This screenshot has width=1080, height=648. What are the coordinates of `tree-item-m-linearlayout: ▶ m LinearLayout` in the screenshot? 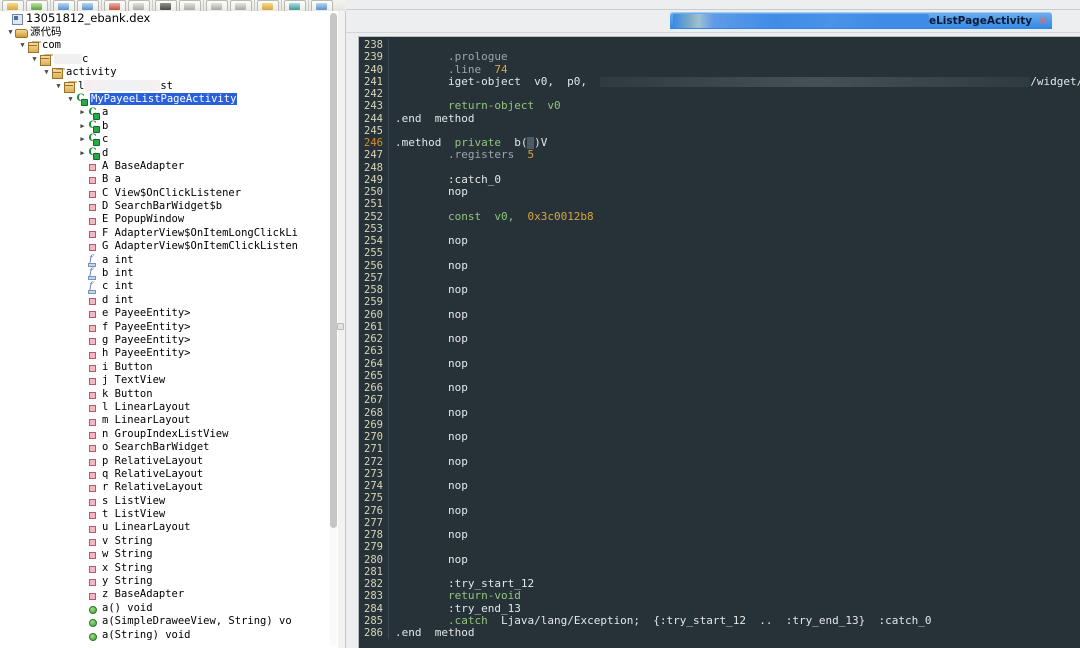 It's located at (165, 420).